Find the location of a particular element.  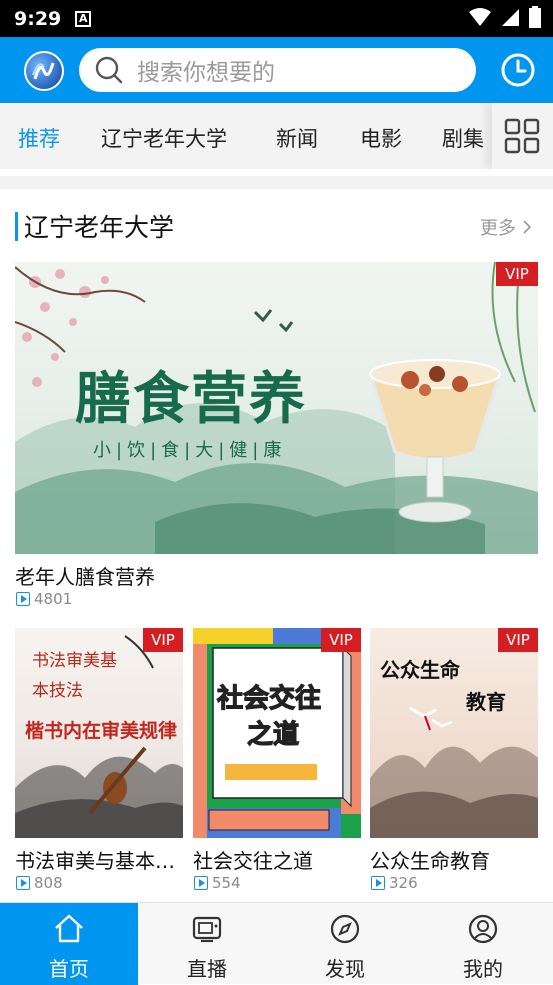

all-categories-button is located at coordinates (522, 136).